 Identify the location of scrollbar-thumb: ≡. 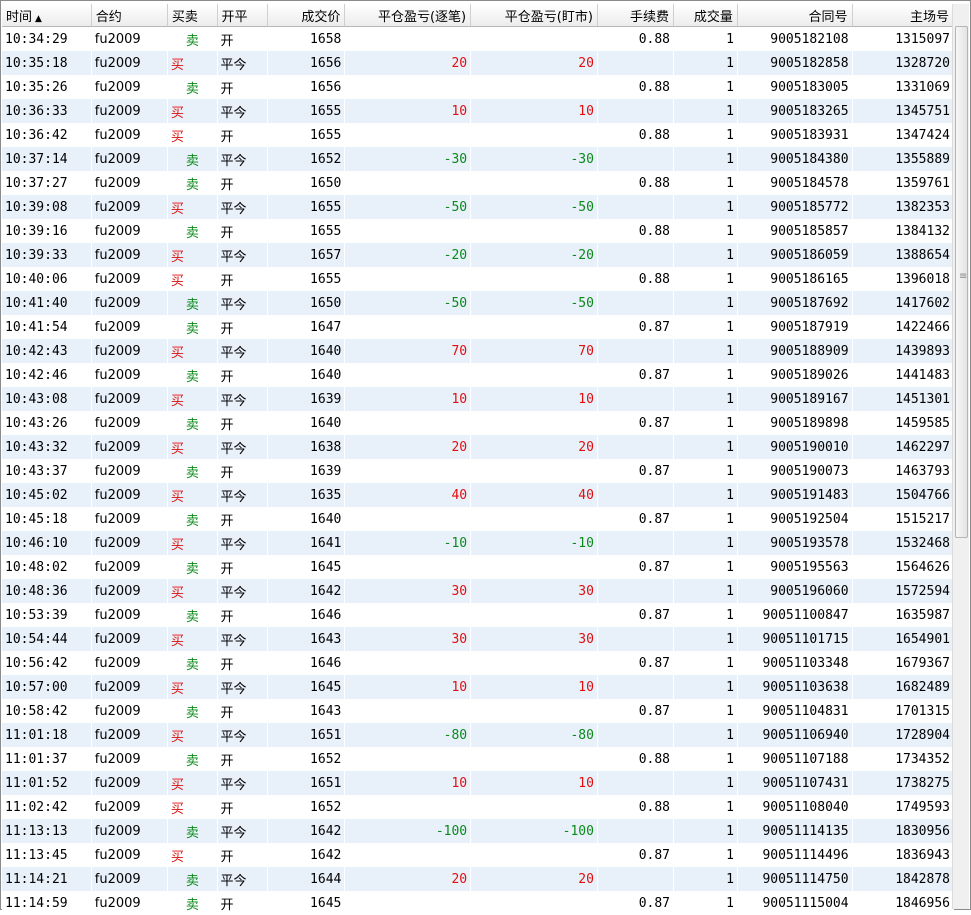
(961, 282).